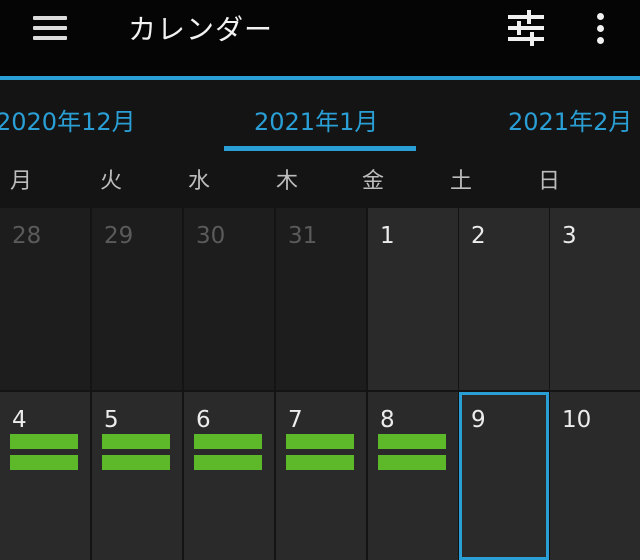  What do you see at coordinates (229, 299) in the screenshot?
I see `day-cell: 30` at bounding box center [229, 299].